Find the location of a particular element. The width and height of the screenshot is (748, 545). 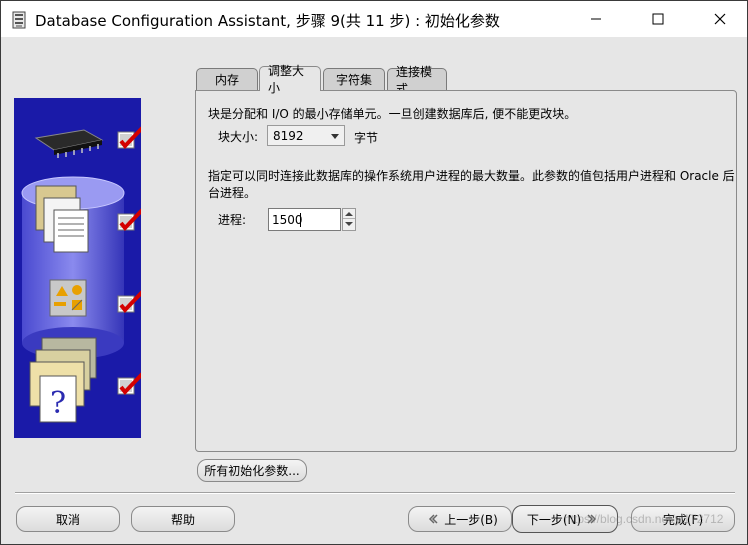

maximize-icon is located at coordinates (658, 19).